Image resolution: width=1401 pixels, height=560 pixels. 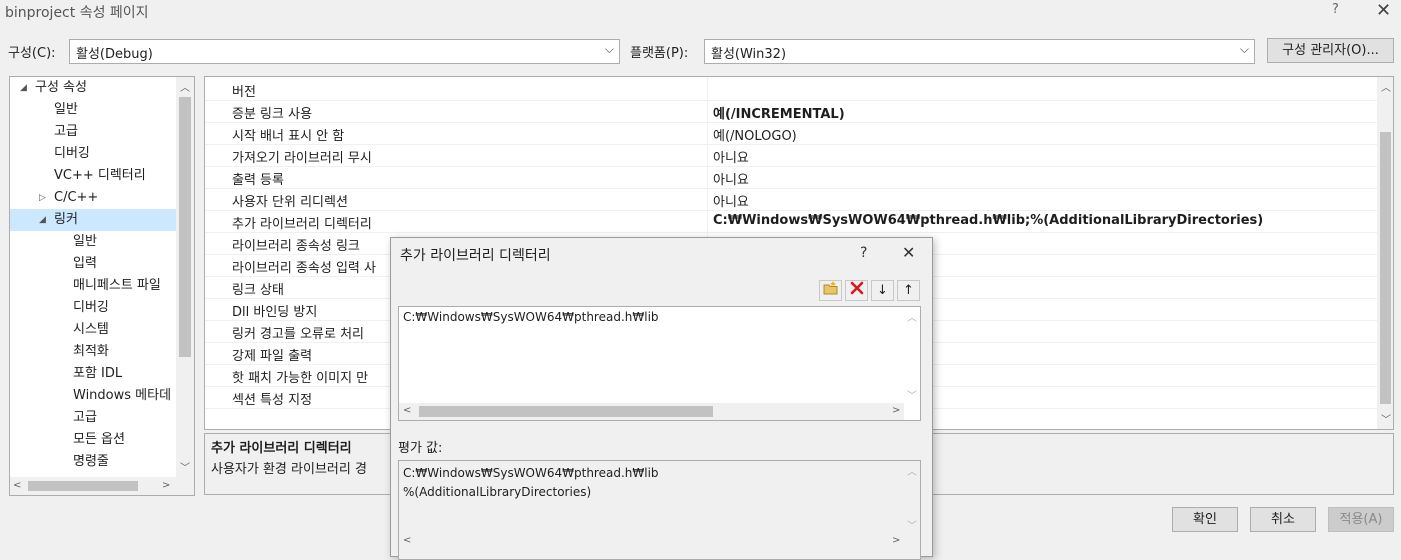 I want to click on expand-arrow-icon: ▷, so click(x=42, y=198).